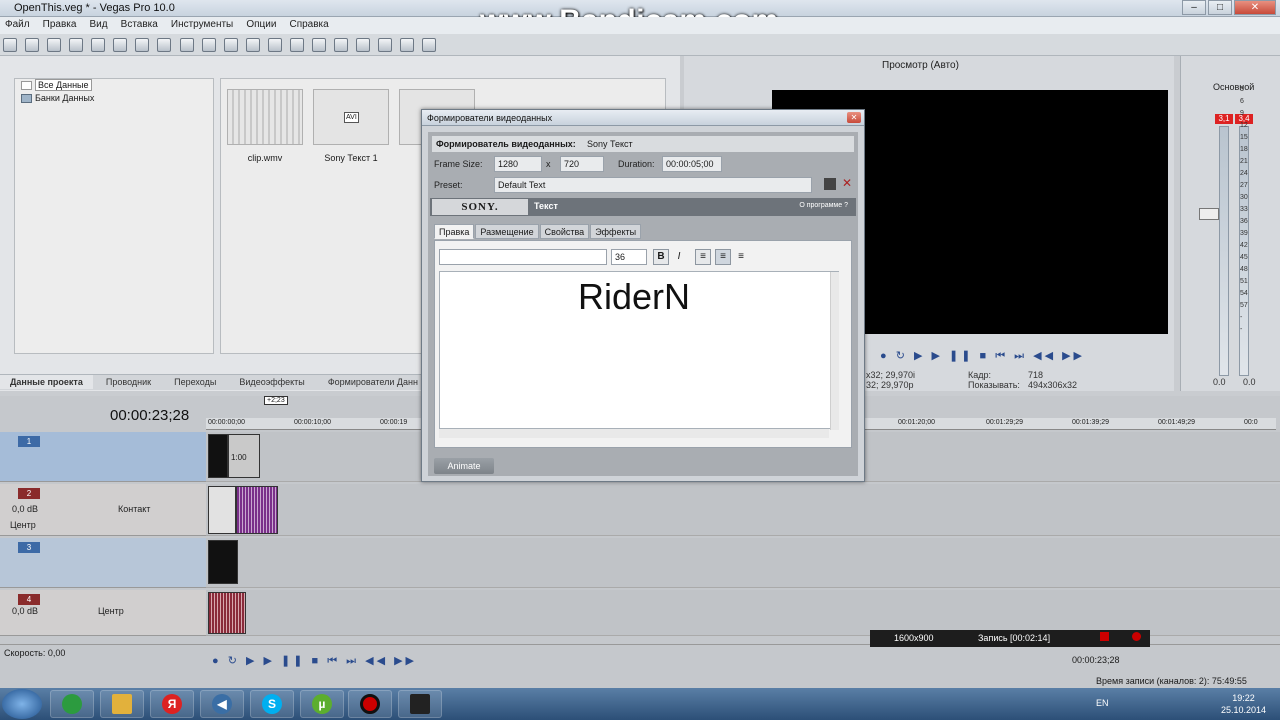  Describe the element at coordinates (830, 184) in the screenshot. I see `save-preset-icon` at that location.